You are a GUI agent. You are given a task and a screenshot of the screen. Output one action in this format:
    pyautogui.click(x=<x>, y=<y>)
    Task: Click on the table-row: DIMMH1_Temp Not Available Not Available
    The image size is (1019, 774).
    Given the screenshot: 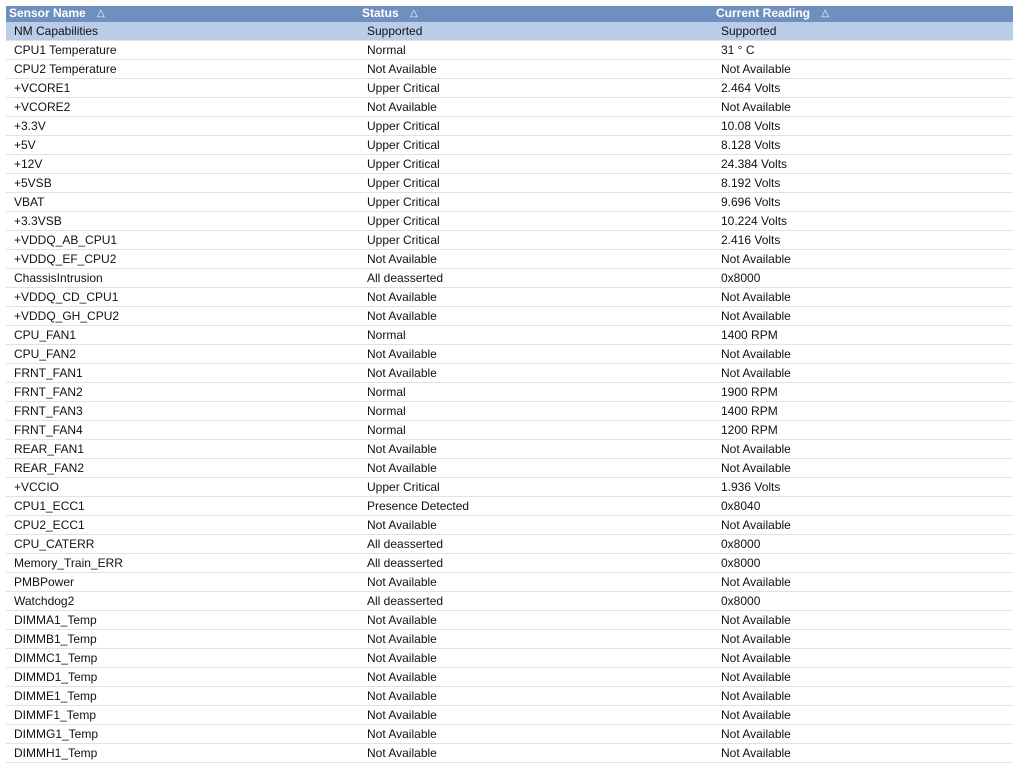 What is the action you would take?
    pyautogui.click(x=509, y=753)
    